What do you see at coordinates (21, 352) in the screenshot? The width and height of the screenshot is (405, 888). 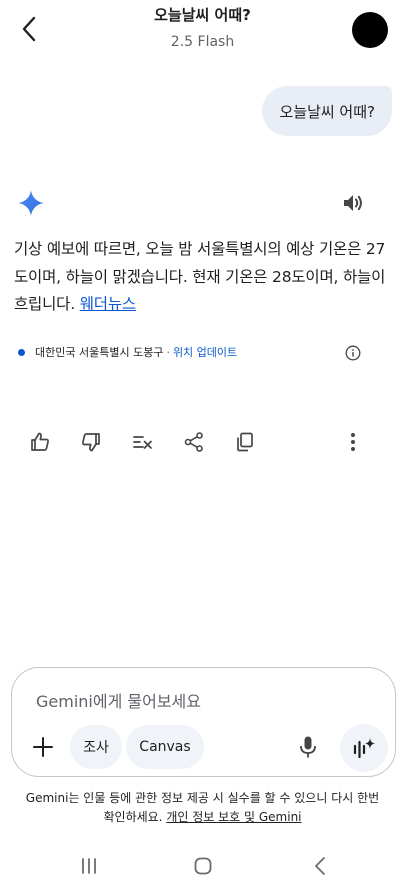 I see `location-dot-icon` at bounding box center [21, 352].